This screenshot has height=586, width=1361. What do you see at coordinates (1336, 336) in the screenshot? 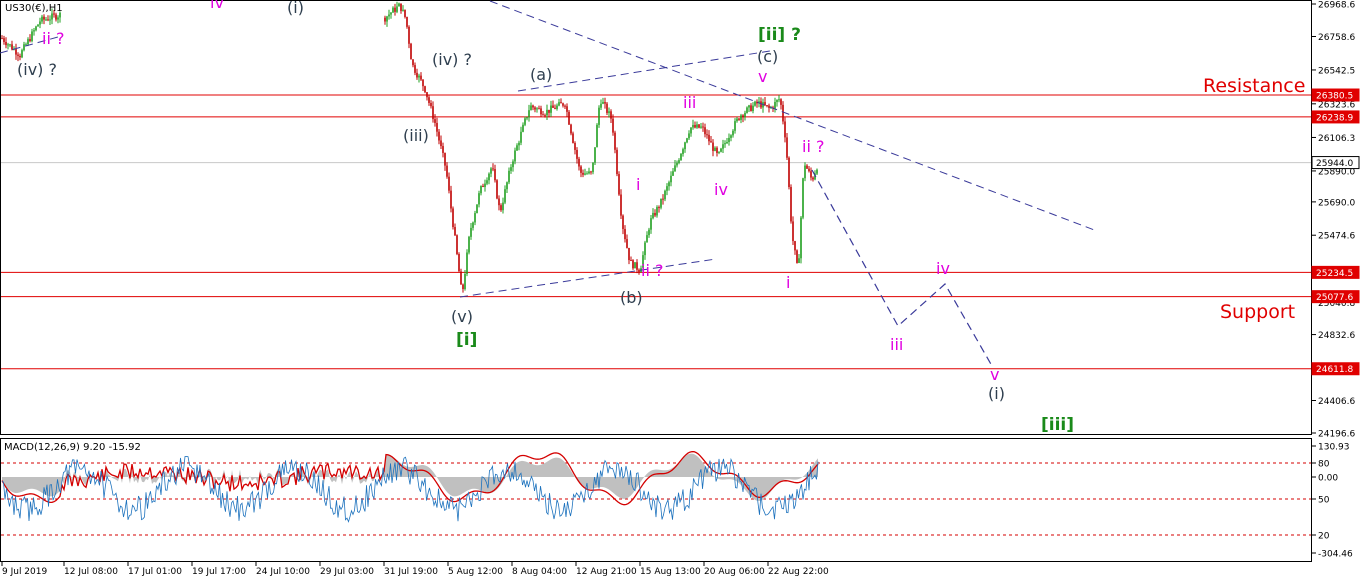
I see `y-tick-label: 24832.6` at bounding box center [1336, 336].